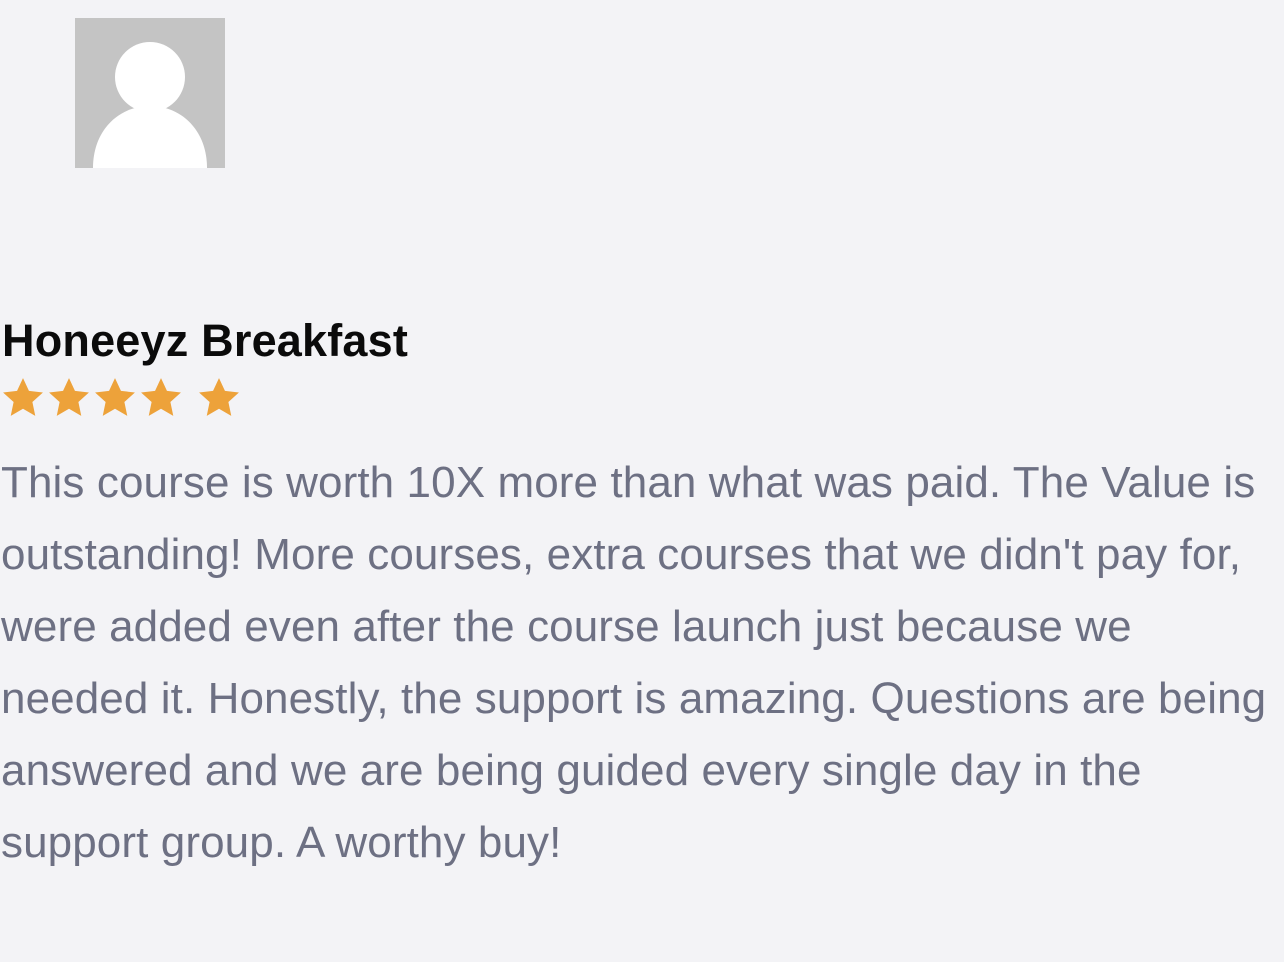 This screenshot has width=1284, height=962. I want to click on reviewer-name: Honeeyz Breakfast, so click(205, 340).